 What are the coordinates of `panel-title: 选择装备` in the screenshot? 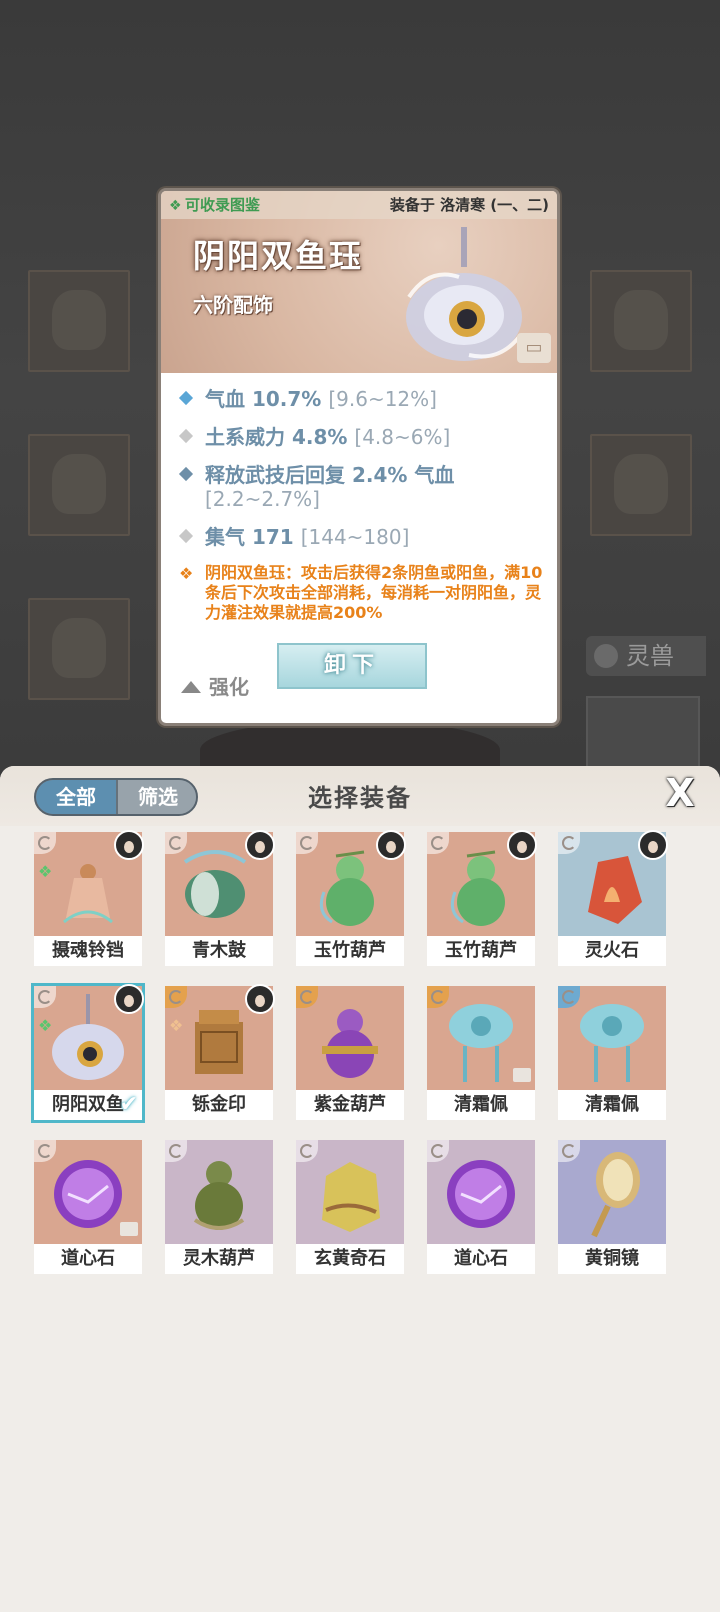 It's located at (360, 798).